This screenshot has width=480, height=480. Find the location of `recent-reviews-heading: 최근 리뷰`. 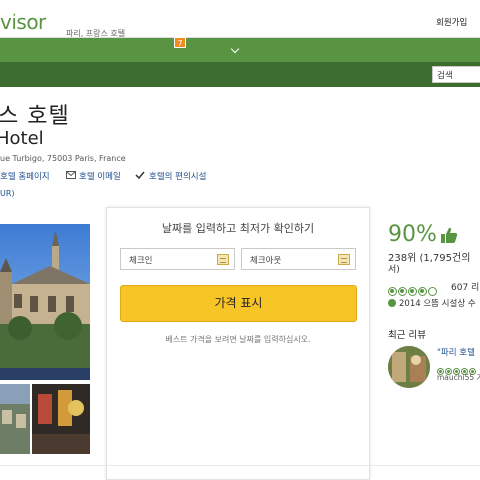

recent-reviews-heading: 최근 리뷰 is located at coordinates (407, 335).